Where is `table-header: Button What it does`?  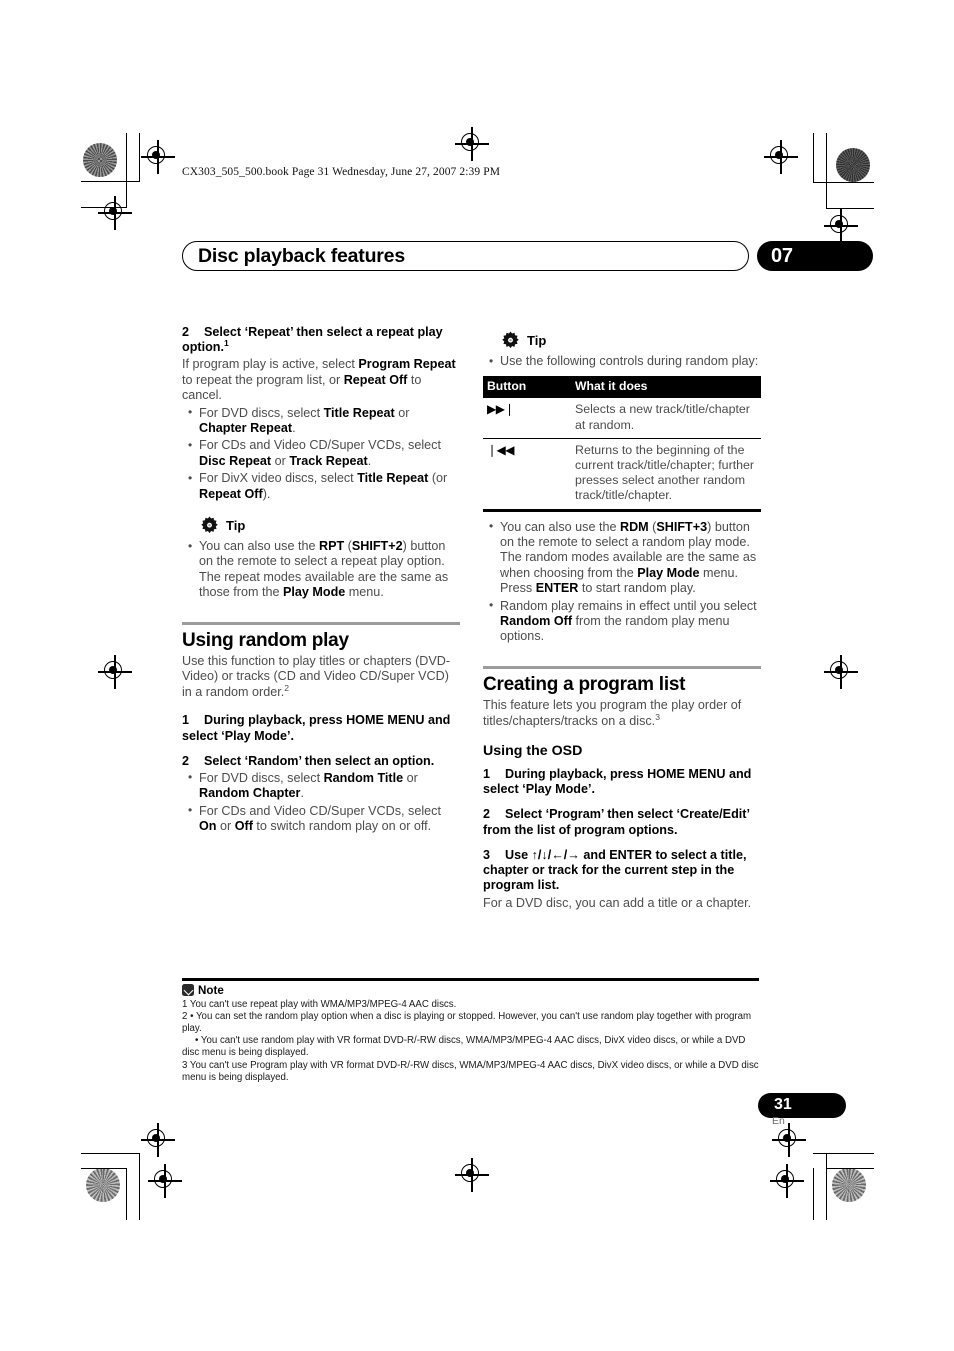
table-header: Button What it does is located at coordinates (622, 387).